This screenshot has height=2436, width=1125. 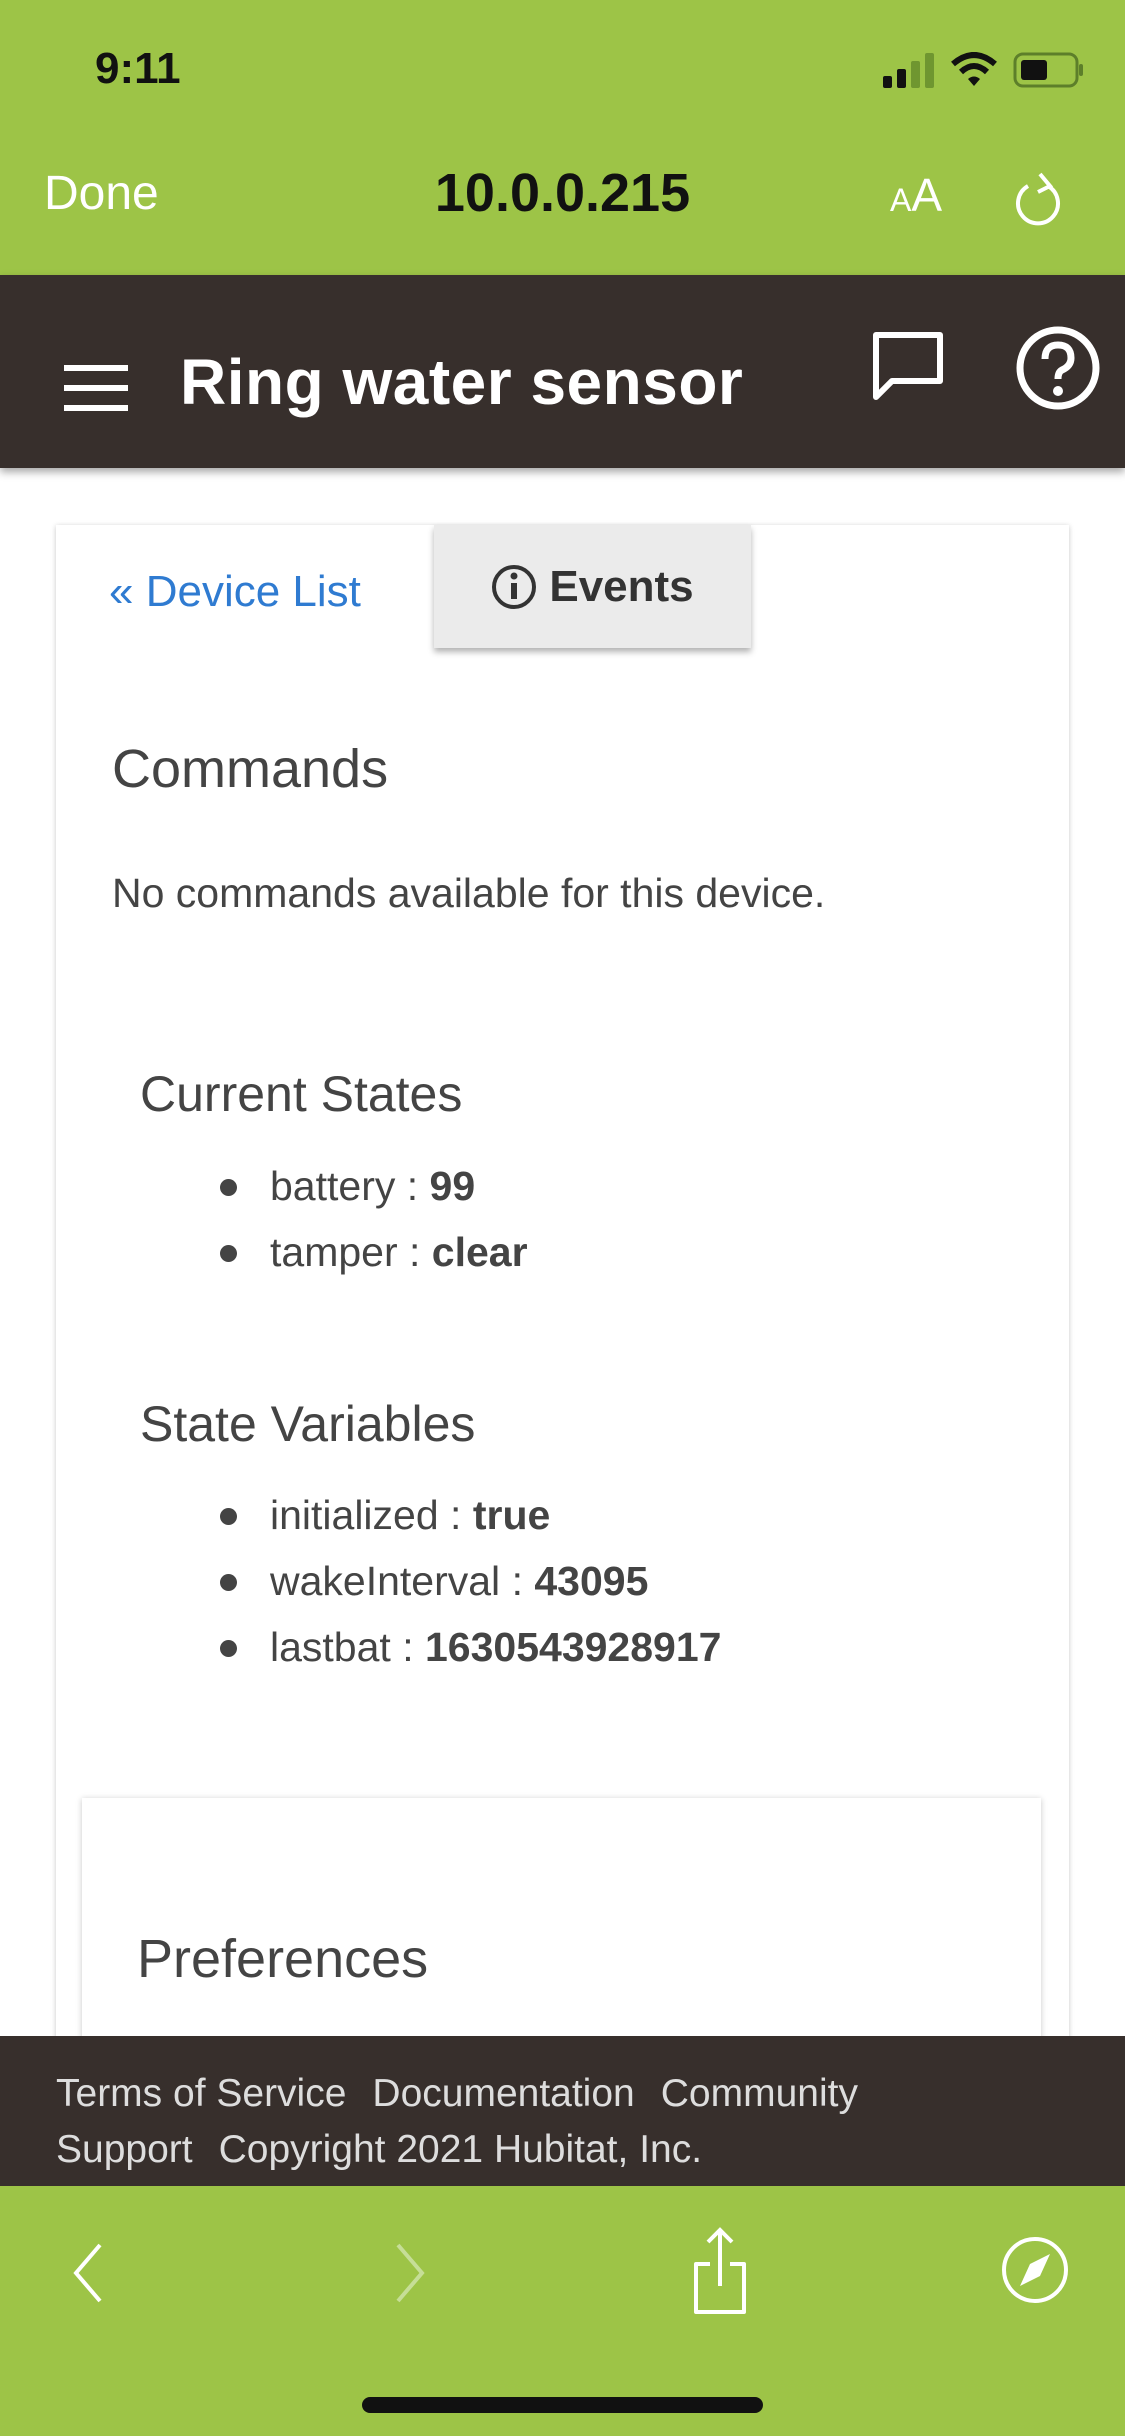 What do you see at coordinates (562, 2405) in the screenshot?
I see `home-indicator` at bounding box center [562, 2405].